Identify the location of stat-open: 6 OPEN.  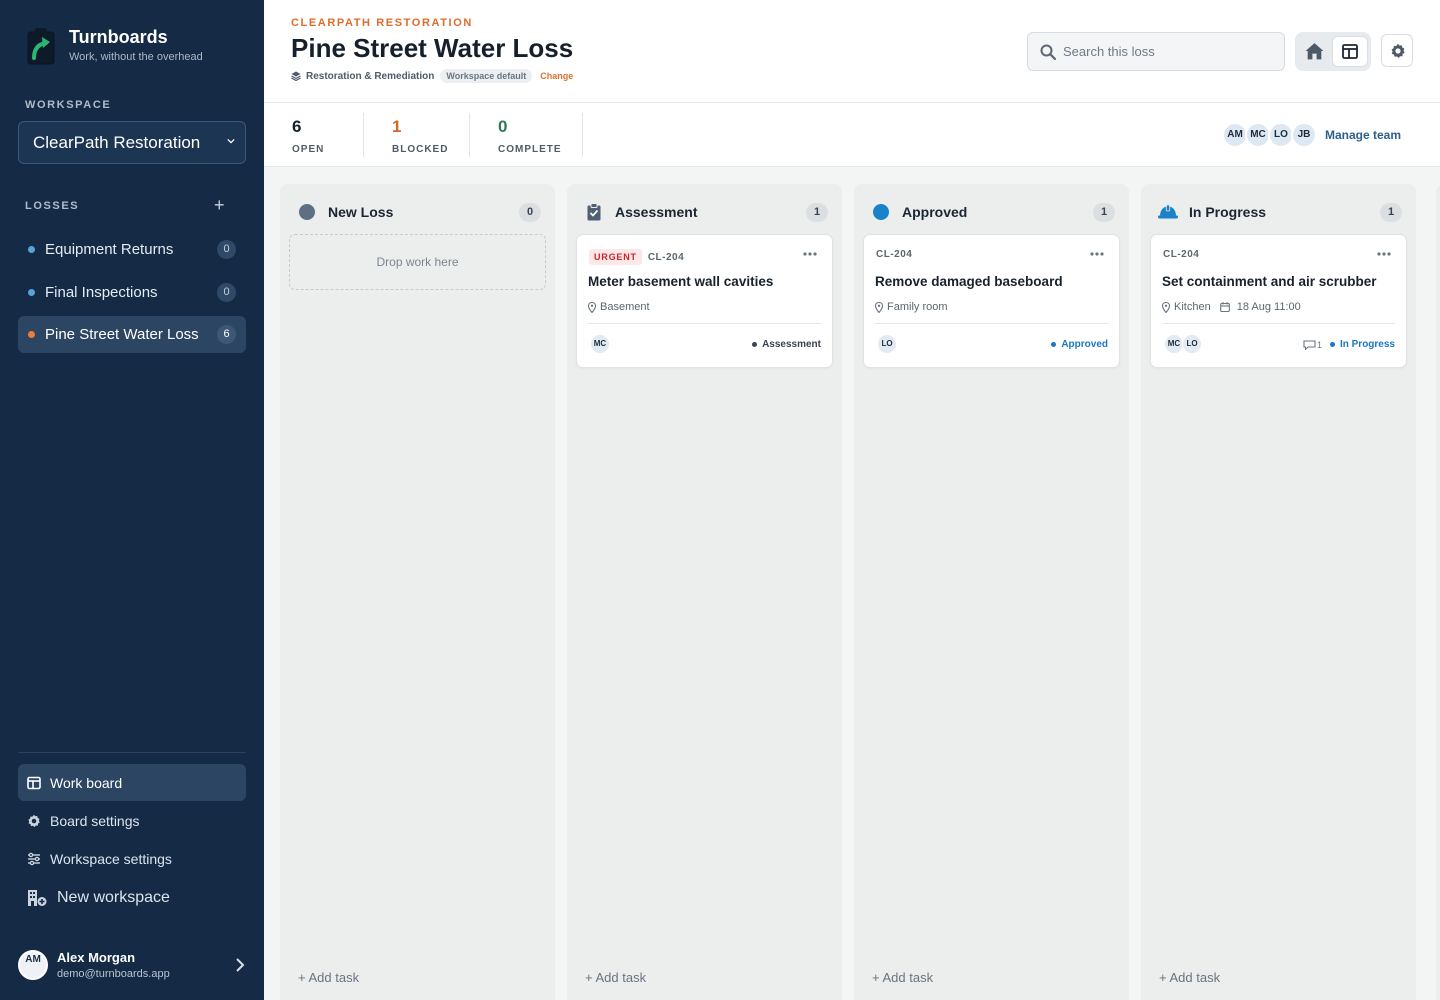
(308, 136).